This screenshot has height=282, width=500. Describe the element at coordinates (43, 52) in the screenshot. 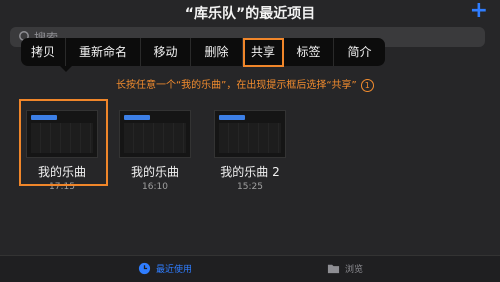

I see `menu-item-copy: 拷贝` at that location.